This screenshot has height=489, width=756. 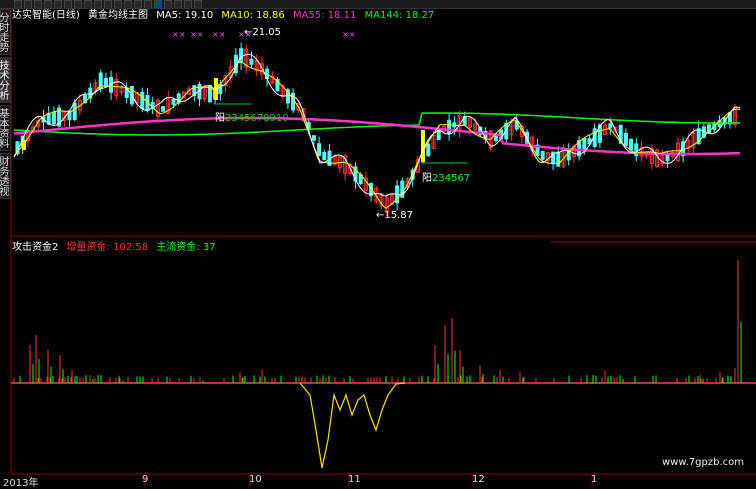 What do you see at coordinates (5, 176) in the screenshot?
I see `side-tab: 财务透视` at bounding box center [5, 176].